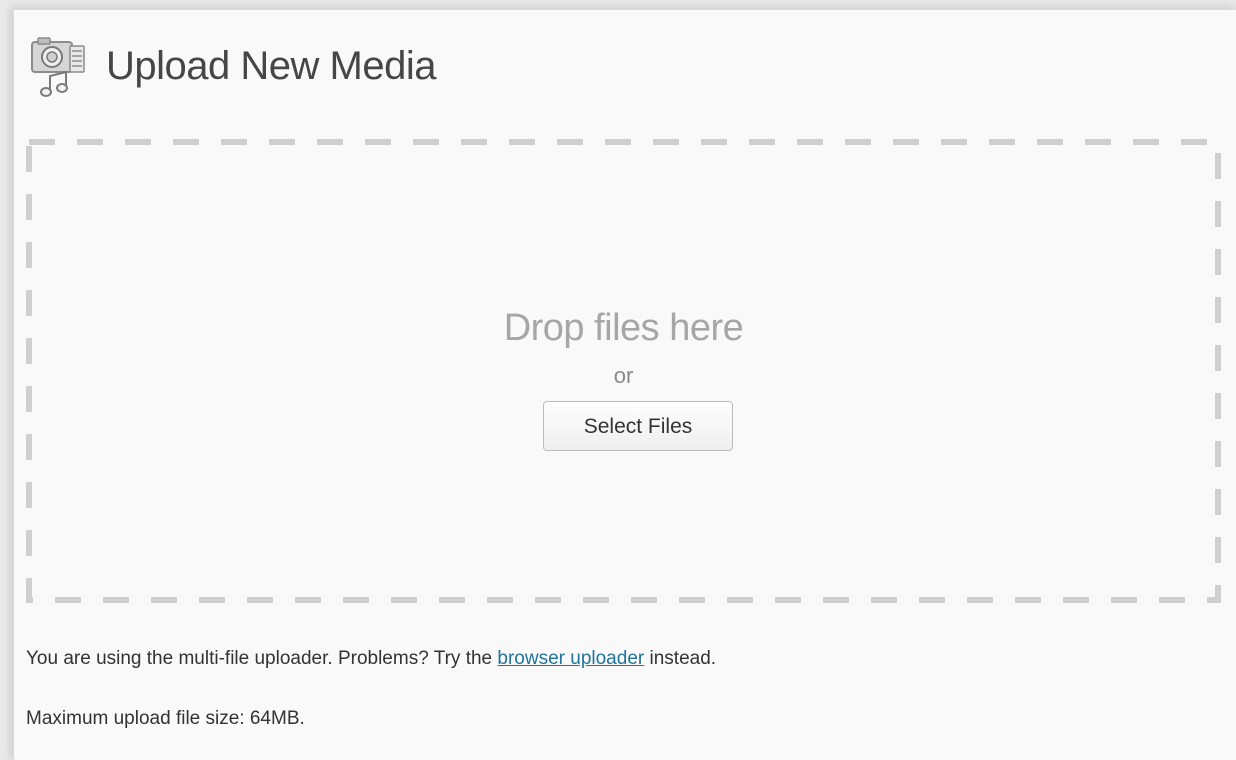  What do you see at coordinates (271, 65) in the screenshot?
I see `page-title: Upload New Media` at bounding box center [271, 65].